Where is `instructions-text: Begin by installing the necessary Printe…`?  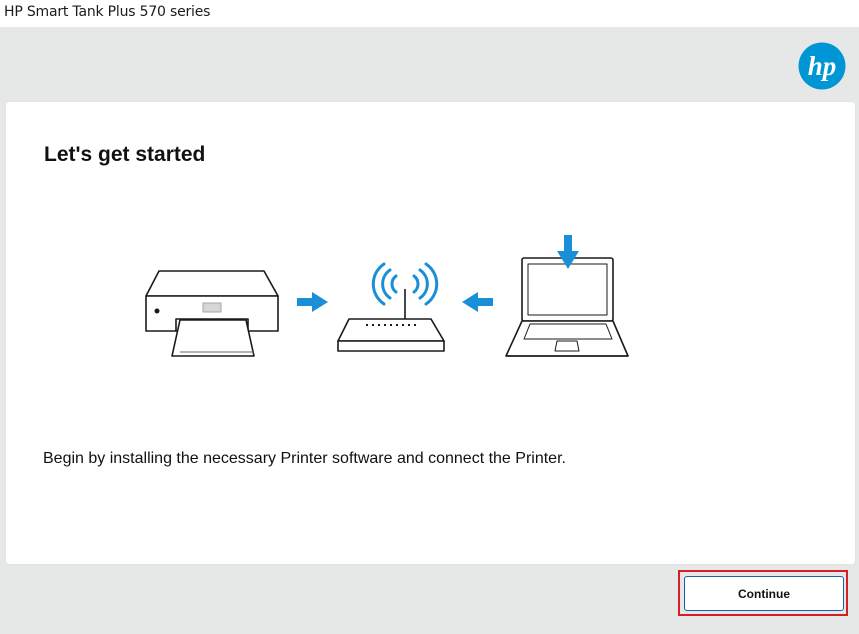 instructions-text: Begin by installing the necessary Printe… is located at coordinates (304, 458).